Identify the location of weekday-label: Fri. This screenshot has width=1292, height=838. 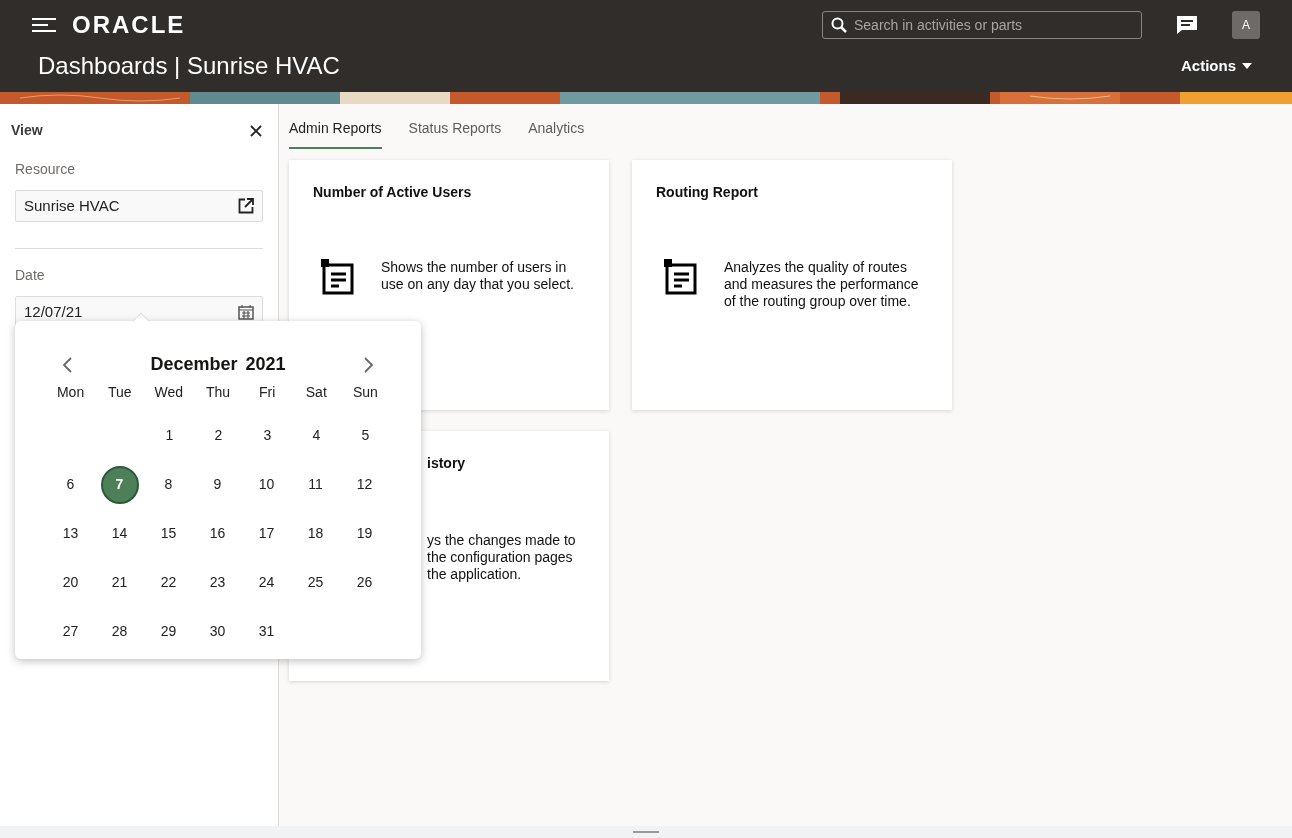
(267, 392).